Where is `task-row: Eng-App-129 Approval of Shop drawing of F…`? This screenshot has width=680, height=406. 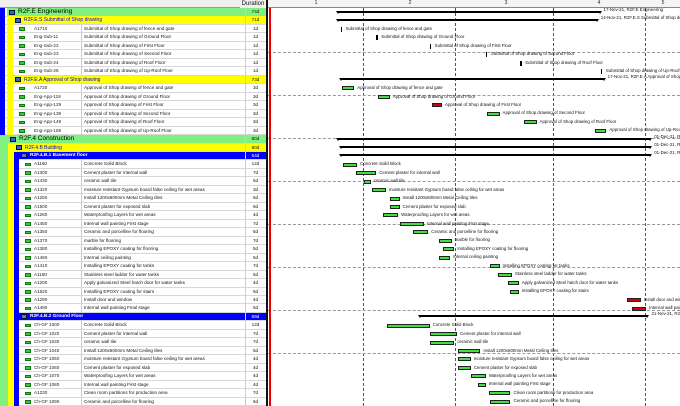 task-row: Eng-App-129 Approval of Shop drawing of F… is located at coordinates (133, 105).